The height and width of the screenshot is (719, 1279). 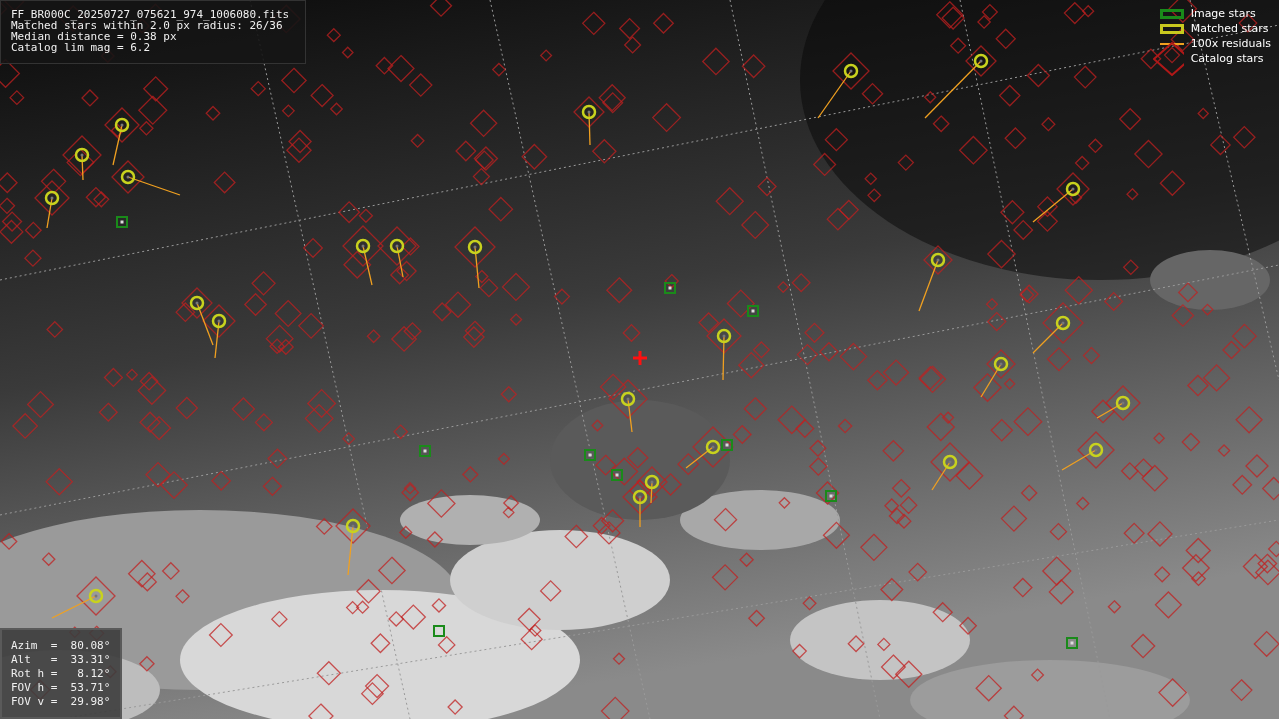 What do you see at coordinates (1227, 59) in the screenshot?
I see `legend-label: Catalog stars` at bounding box center [1227, 59].